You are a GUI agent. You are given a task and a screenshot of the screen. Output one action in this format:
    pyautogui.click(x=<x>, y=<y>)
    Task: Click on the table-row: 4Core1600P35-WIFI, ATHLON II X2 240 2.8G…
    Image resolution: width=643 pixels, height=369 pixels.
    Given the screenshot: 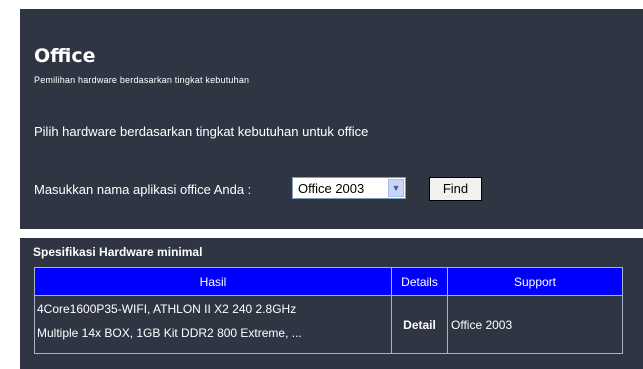 What is the action you would take?
    pyautogui.click(x=328, y=324)
    